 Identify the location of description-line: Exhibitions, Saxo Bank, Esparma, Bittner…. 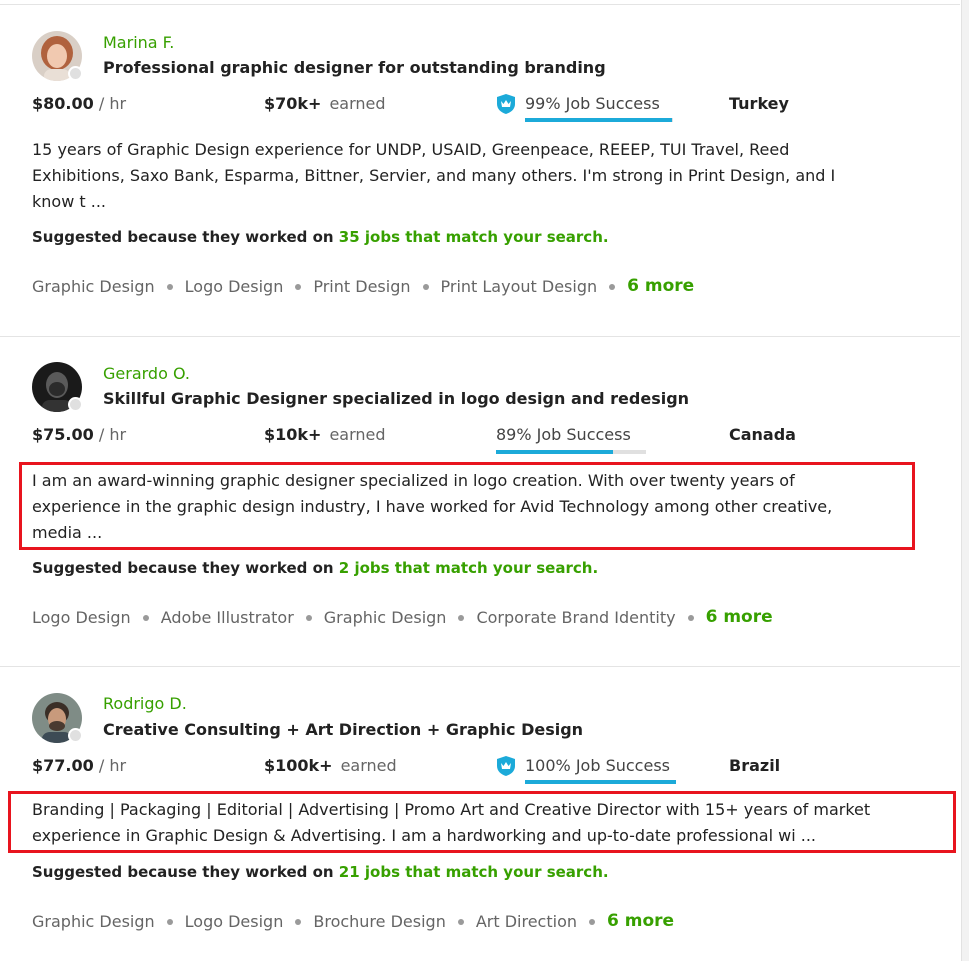
(434, 175).